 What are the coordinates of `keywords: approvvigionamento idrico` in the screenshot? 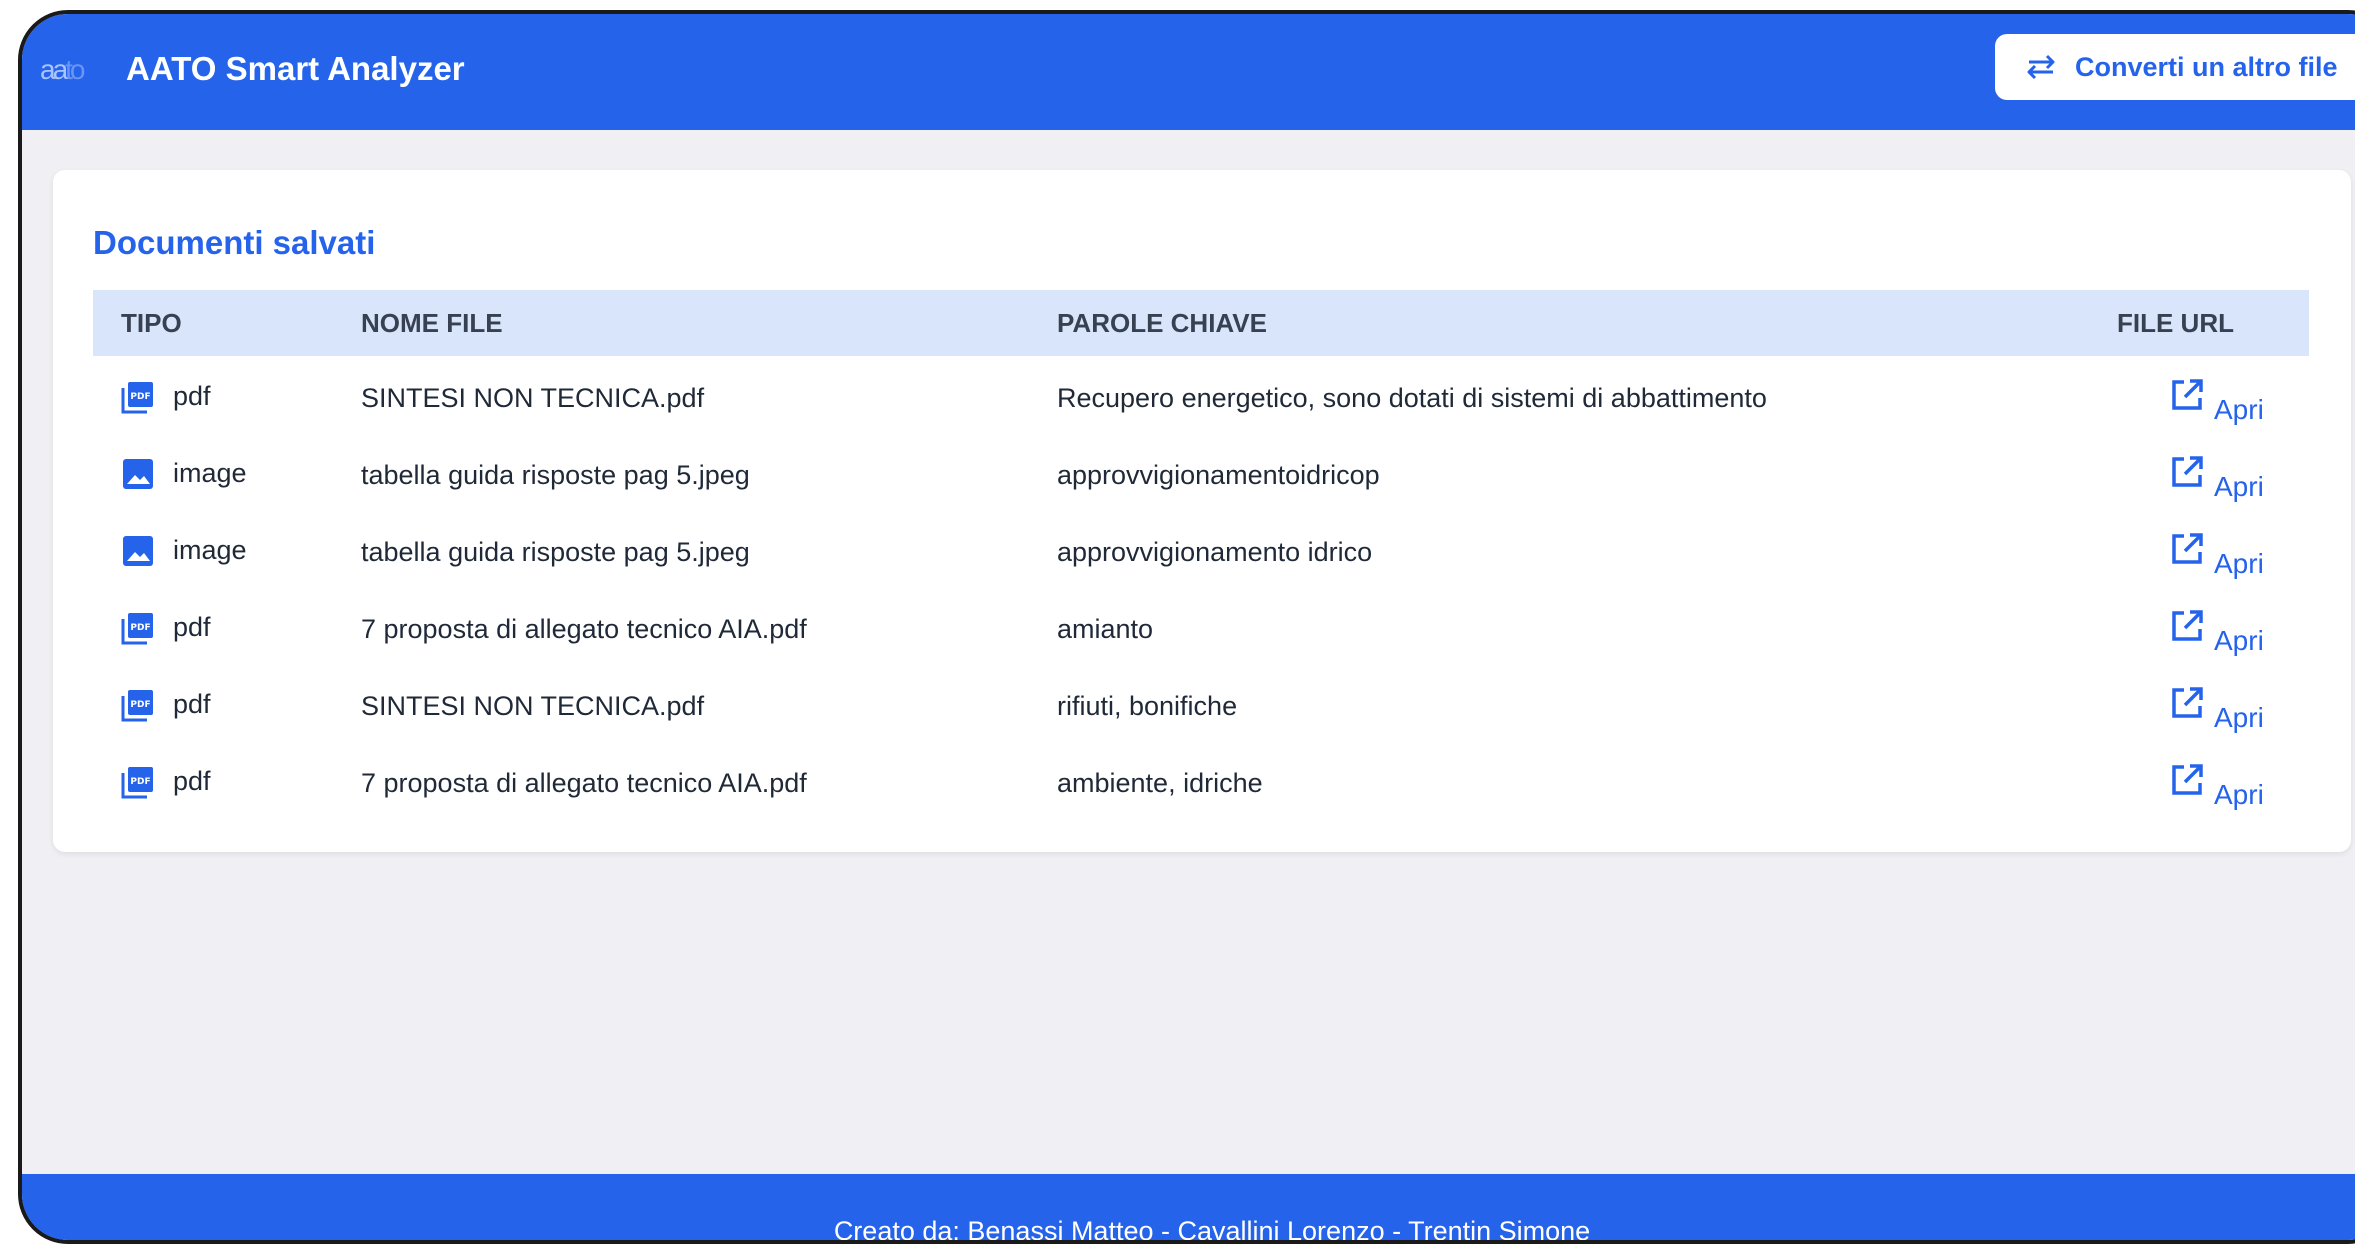 It's located at (1215, 552).